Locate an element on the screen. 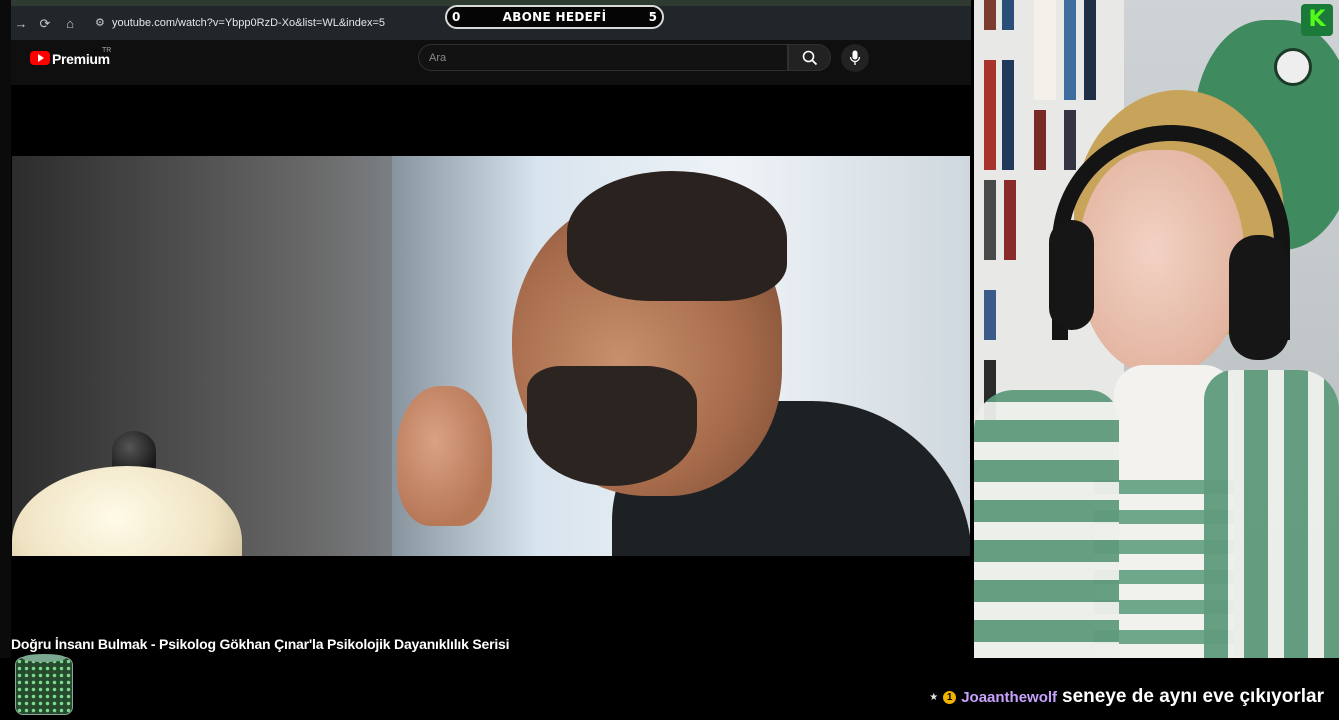 The width and height of the screenshot is (1339, 720). star-badge-icon: ★ is located at coordinates (934, 697).